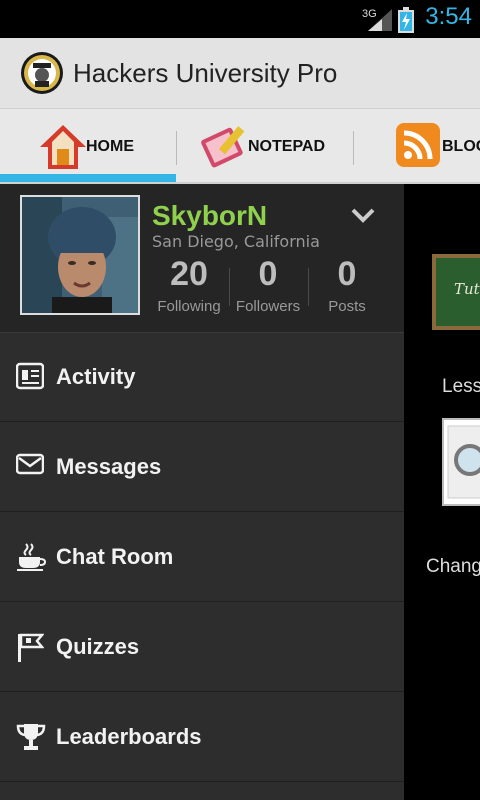  I want to click on changelog-tile, so click(461, 462).